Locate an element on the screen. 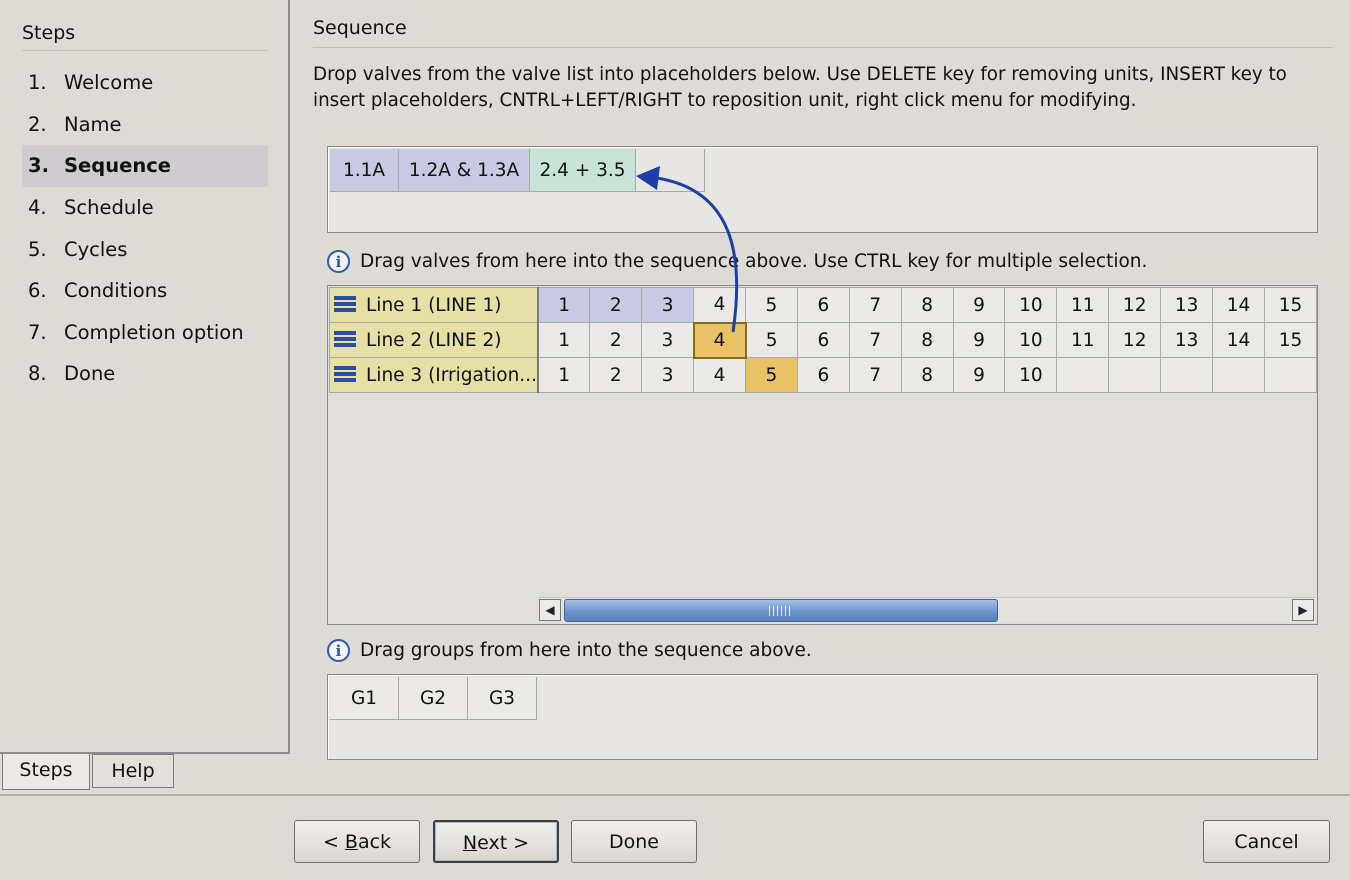 This screenshot has width=1350, height=880. page-title: Sequence is located at coordinates (823, 32).